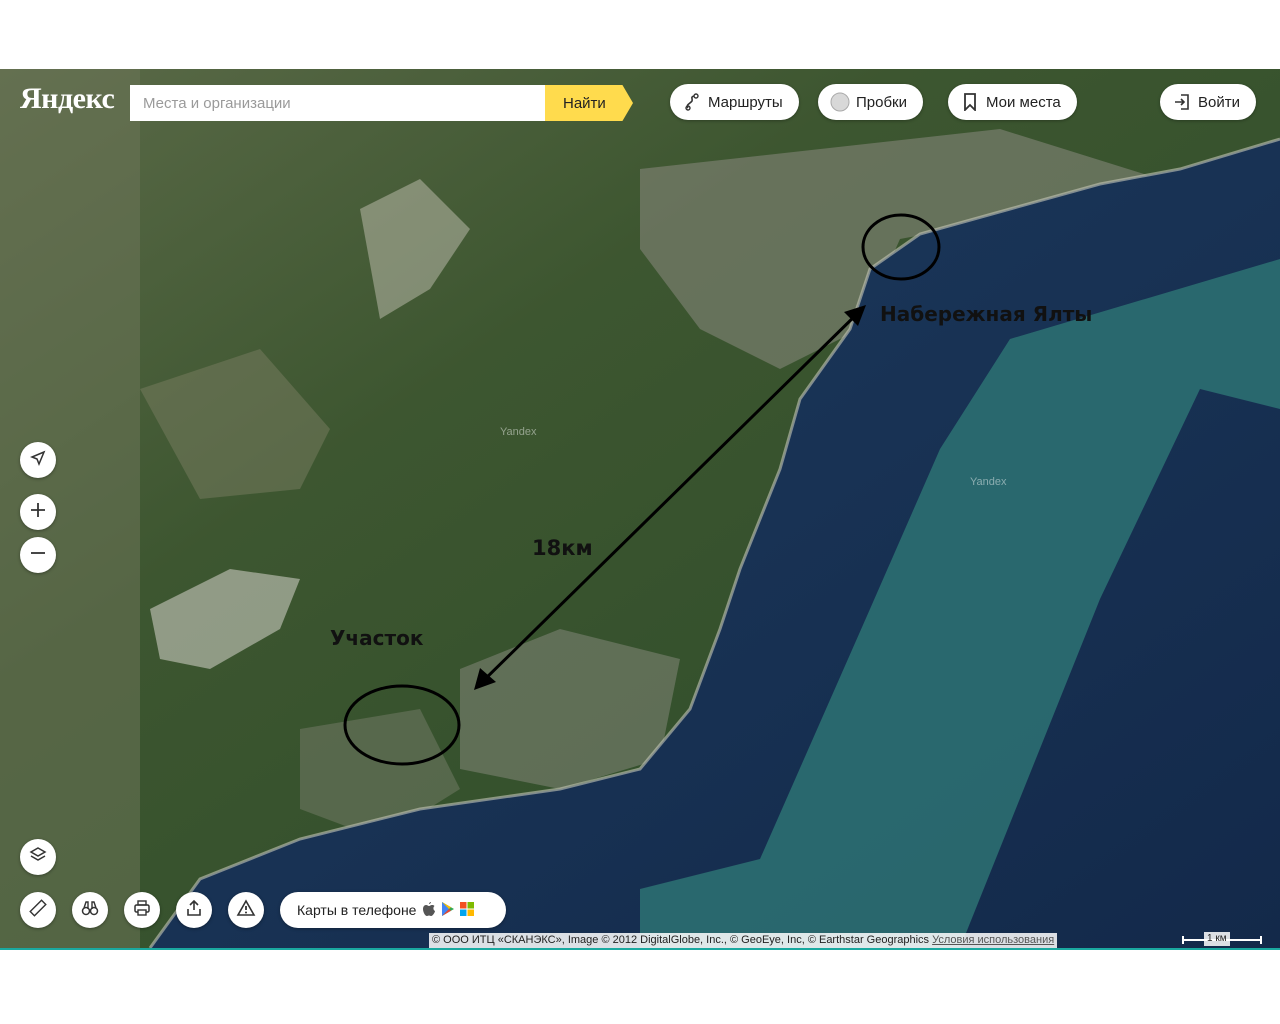 The width and height of the screenshot is (1280, 1024). What do you see at coordinates (448, 910) in the screenshot?
I see `google-play-icon` at bounding box center [448, 910].